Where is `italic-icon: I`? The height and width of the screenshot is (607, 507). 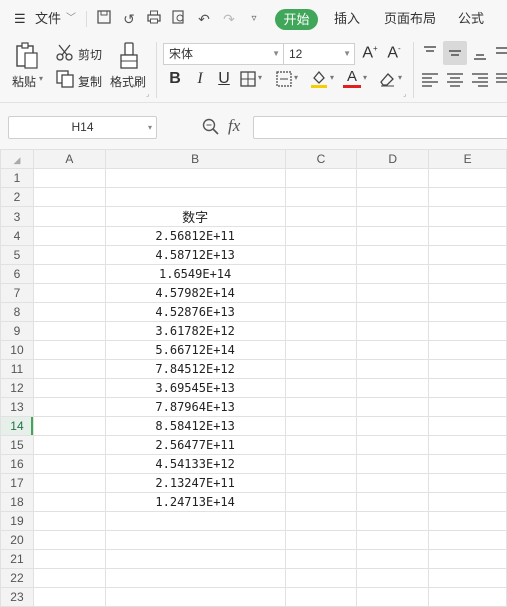
italic-icon: I is located at coordinates (200, 79).